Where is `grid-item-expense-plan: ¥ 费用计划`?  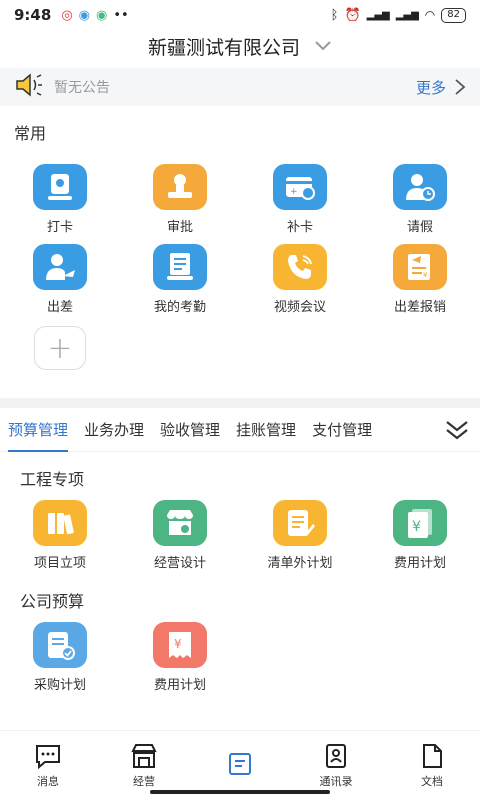 grid-item-expense-plan: ¥ 费用计划 is located at coordinates (180, 662).